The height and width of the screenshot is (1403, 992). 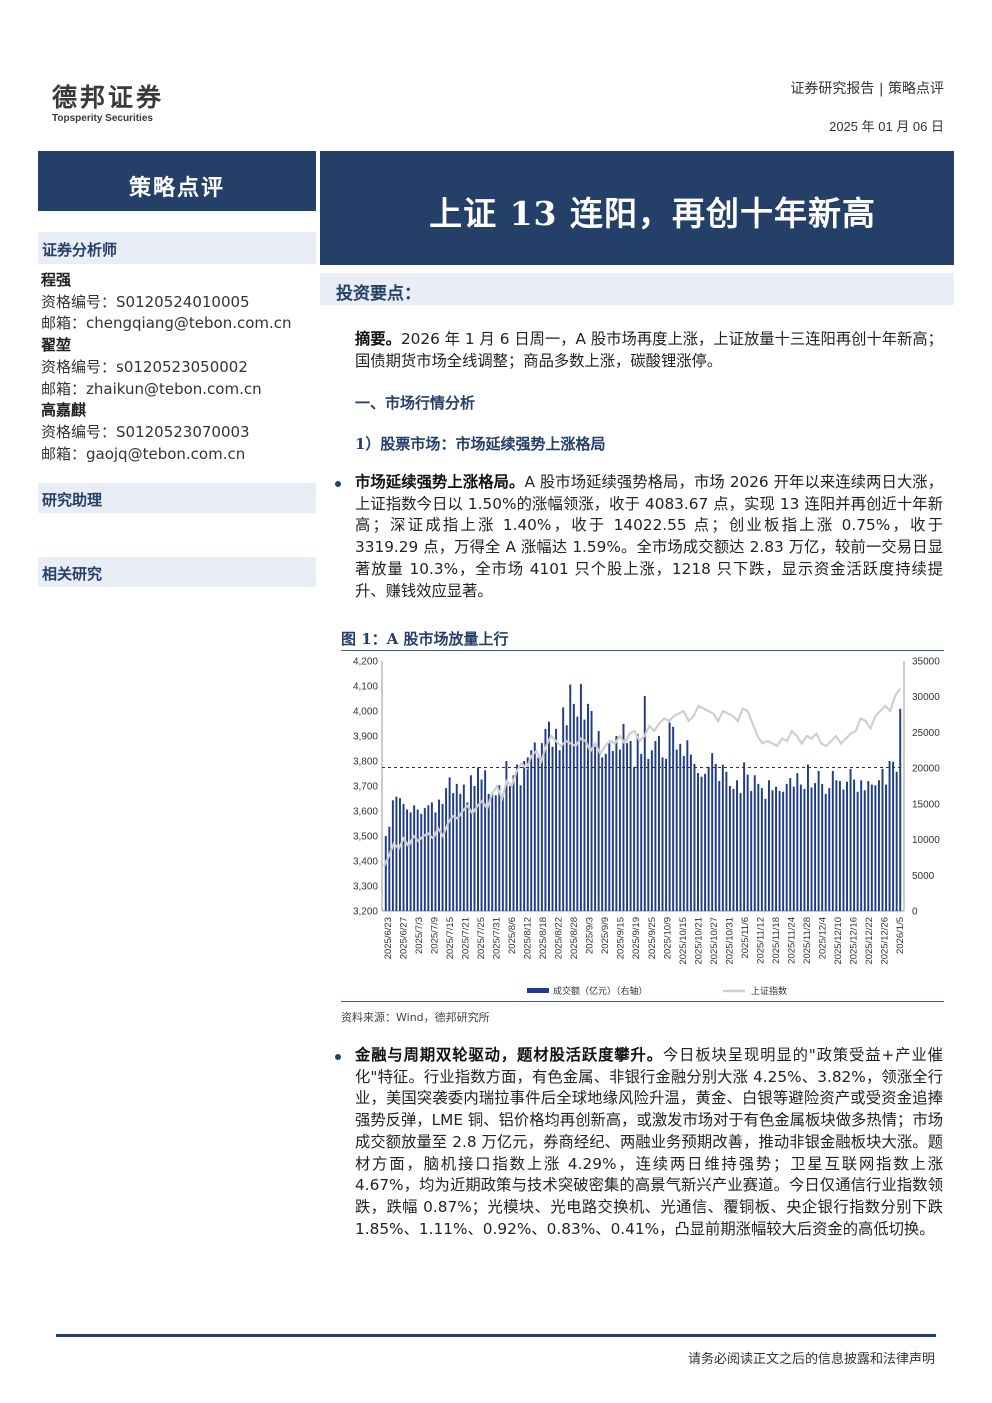 I want to click on x-tick-label: 2025/10/21, so click(x=698, y=941).